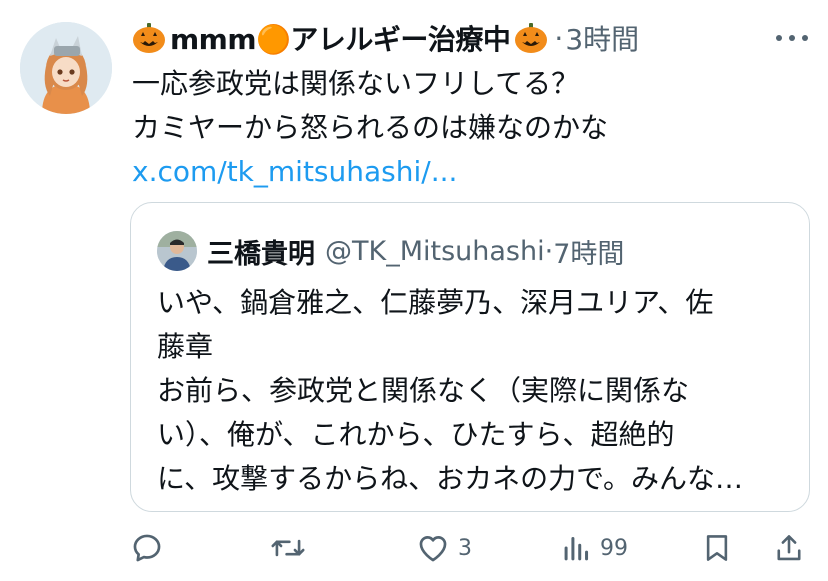 This screenshot has height=581, width=828. Describe the element at coordinates (433, 549) in the screenshot. I see `heart-icon` at that location.